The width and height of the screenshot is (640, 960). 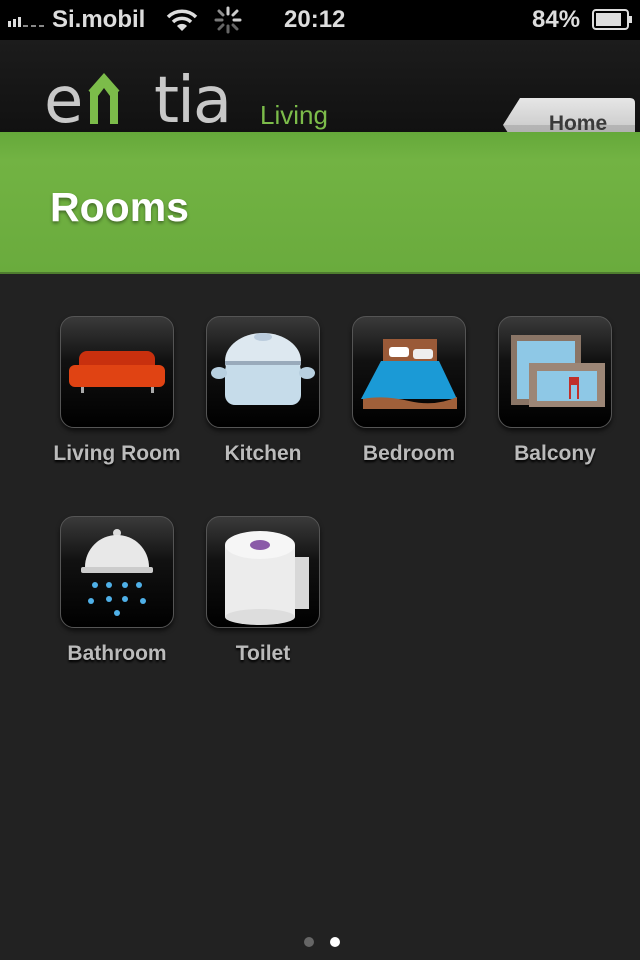 What do you see at coordinates (556, 19) in the screenshot?
I see `battery-percent: 84%` at bounding box center [556, 19].